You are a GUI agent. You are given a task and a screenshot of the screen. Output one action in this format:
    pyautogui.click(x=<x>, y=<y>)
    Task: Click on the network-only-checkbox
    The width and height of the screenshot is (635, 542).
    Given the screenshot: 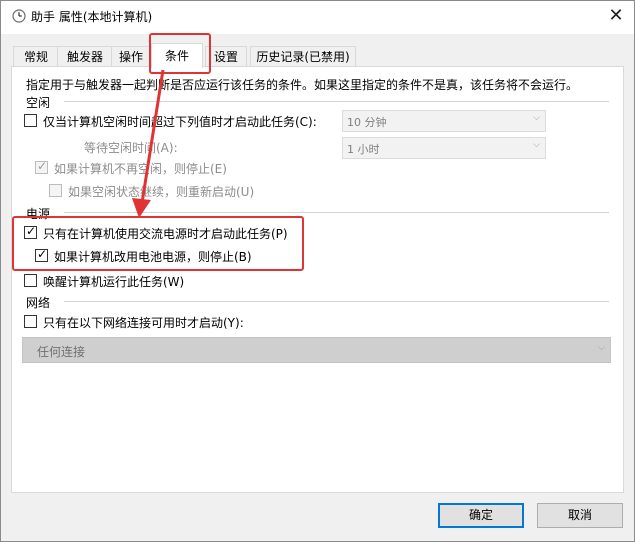 What is the action you would take?
    pyautogui.click(x=30, y=321)
    